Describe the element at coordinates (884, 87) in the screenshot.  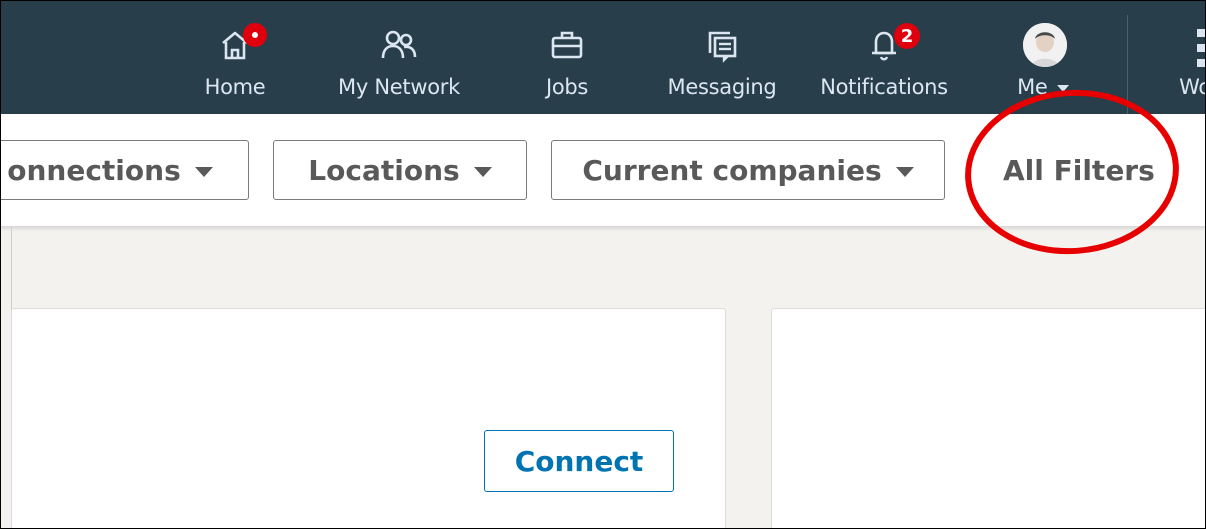
I see `nav-label-notifications: Notifications` at that location.